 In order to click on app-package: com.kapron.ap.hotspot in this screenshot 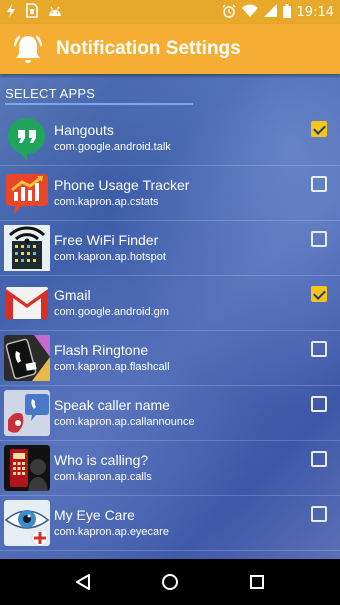, I will do `click(110, 257)`.